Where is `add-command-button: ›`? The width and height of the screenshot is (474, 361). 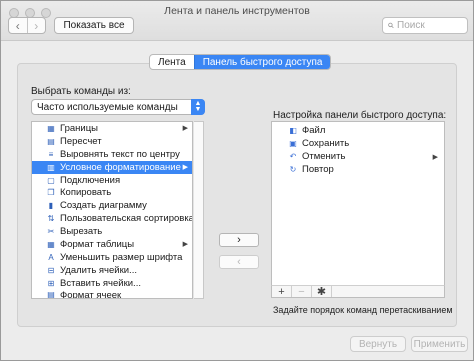 add-command-button: › is located at coordinates (239, 240).